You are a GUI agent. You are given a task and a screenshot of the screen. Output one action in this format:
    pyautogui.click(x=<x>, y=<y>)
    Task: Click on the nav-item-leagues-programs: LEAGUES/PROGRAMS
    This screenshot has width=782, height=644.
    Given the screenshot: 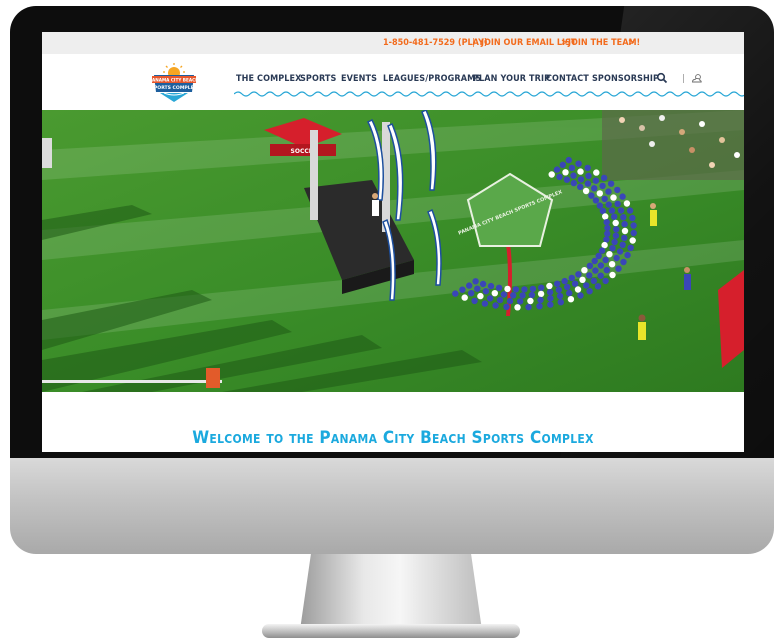 What is the action you would take?
    pyautogui.click(x=432, y=79)
    